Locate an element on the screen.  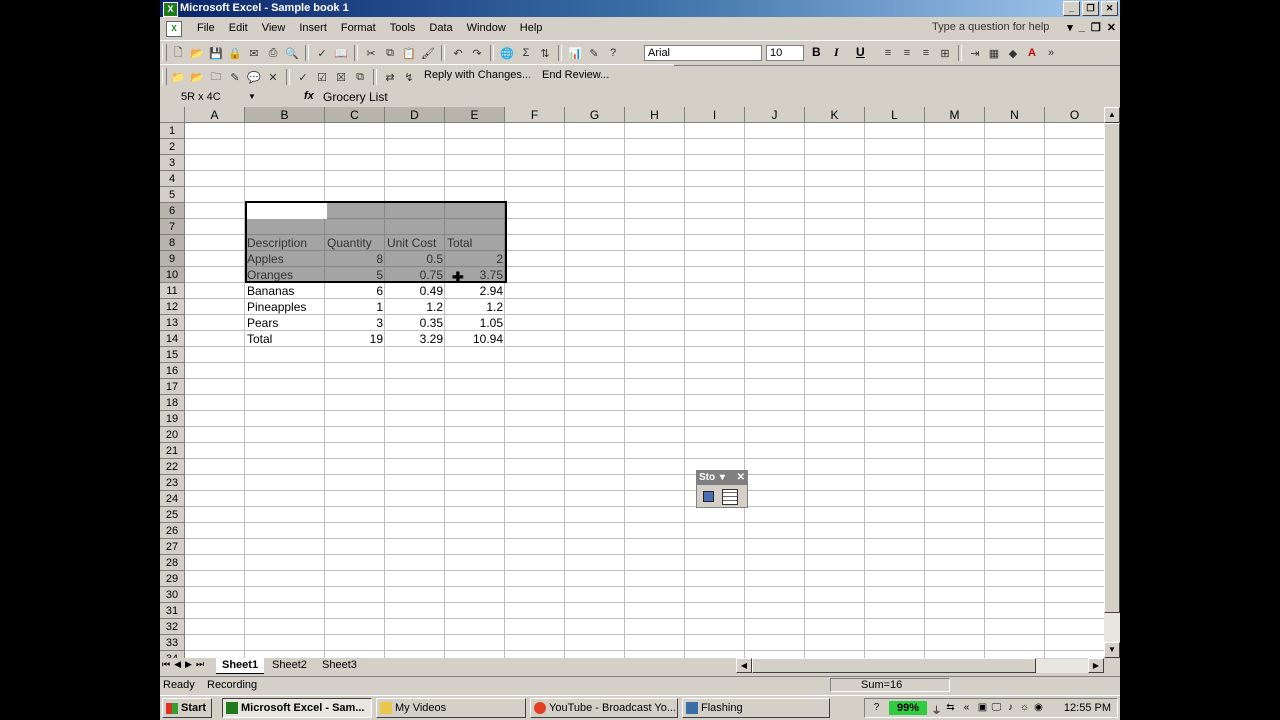
row-header-23: 23 is located at coordinates (172, 483).